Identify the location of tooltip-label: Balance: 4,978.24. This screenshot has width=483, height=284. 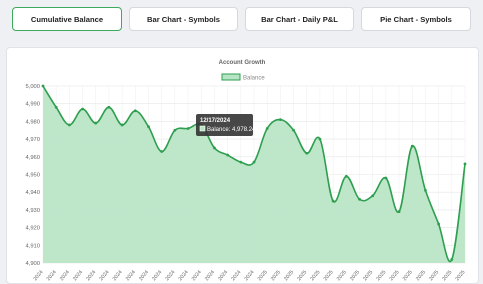
(231, 130).